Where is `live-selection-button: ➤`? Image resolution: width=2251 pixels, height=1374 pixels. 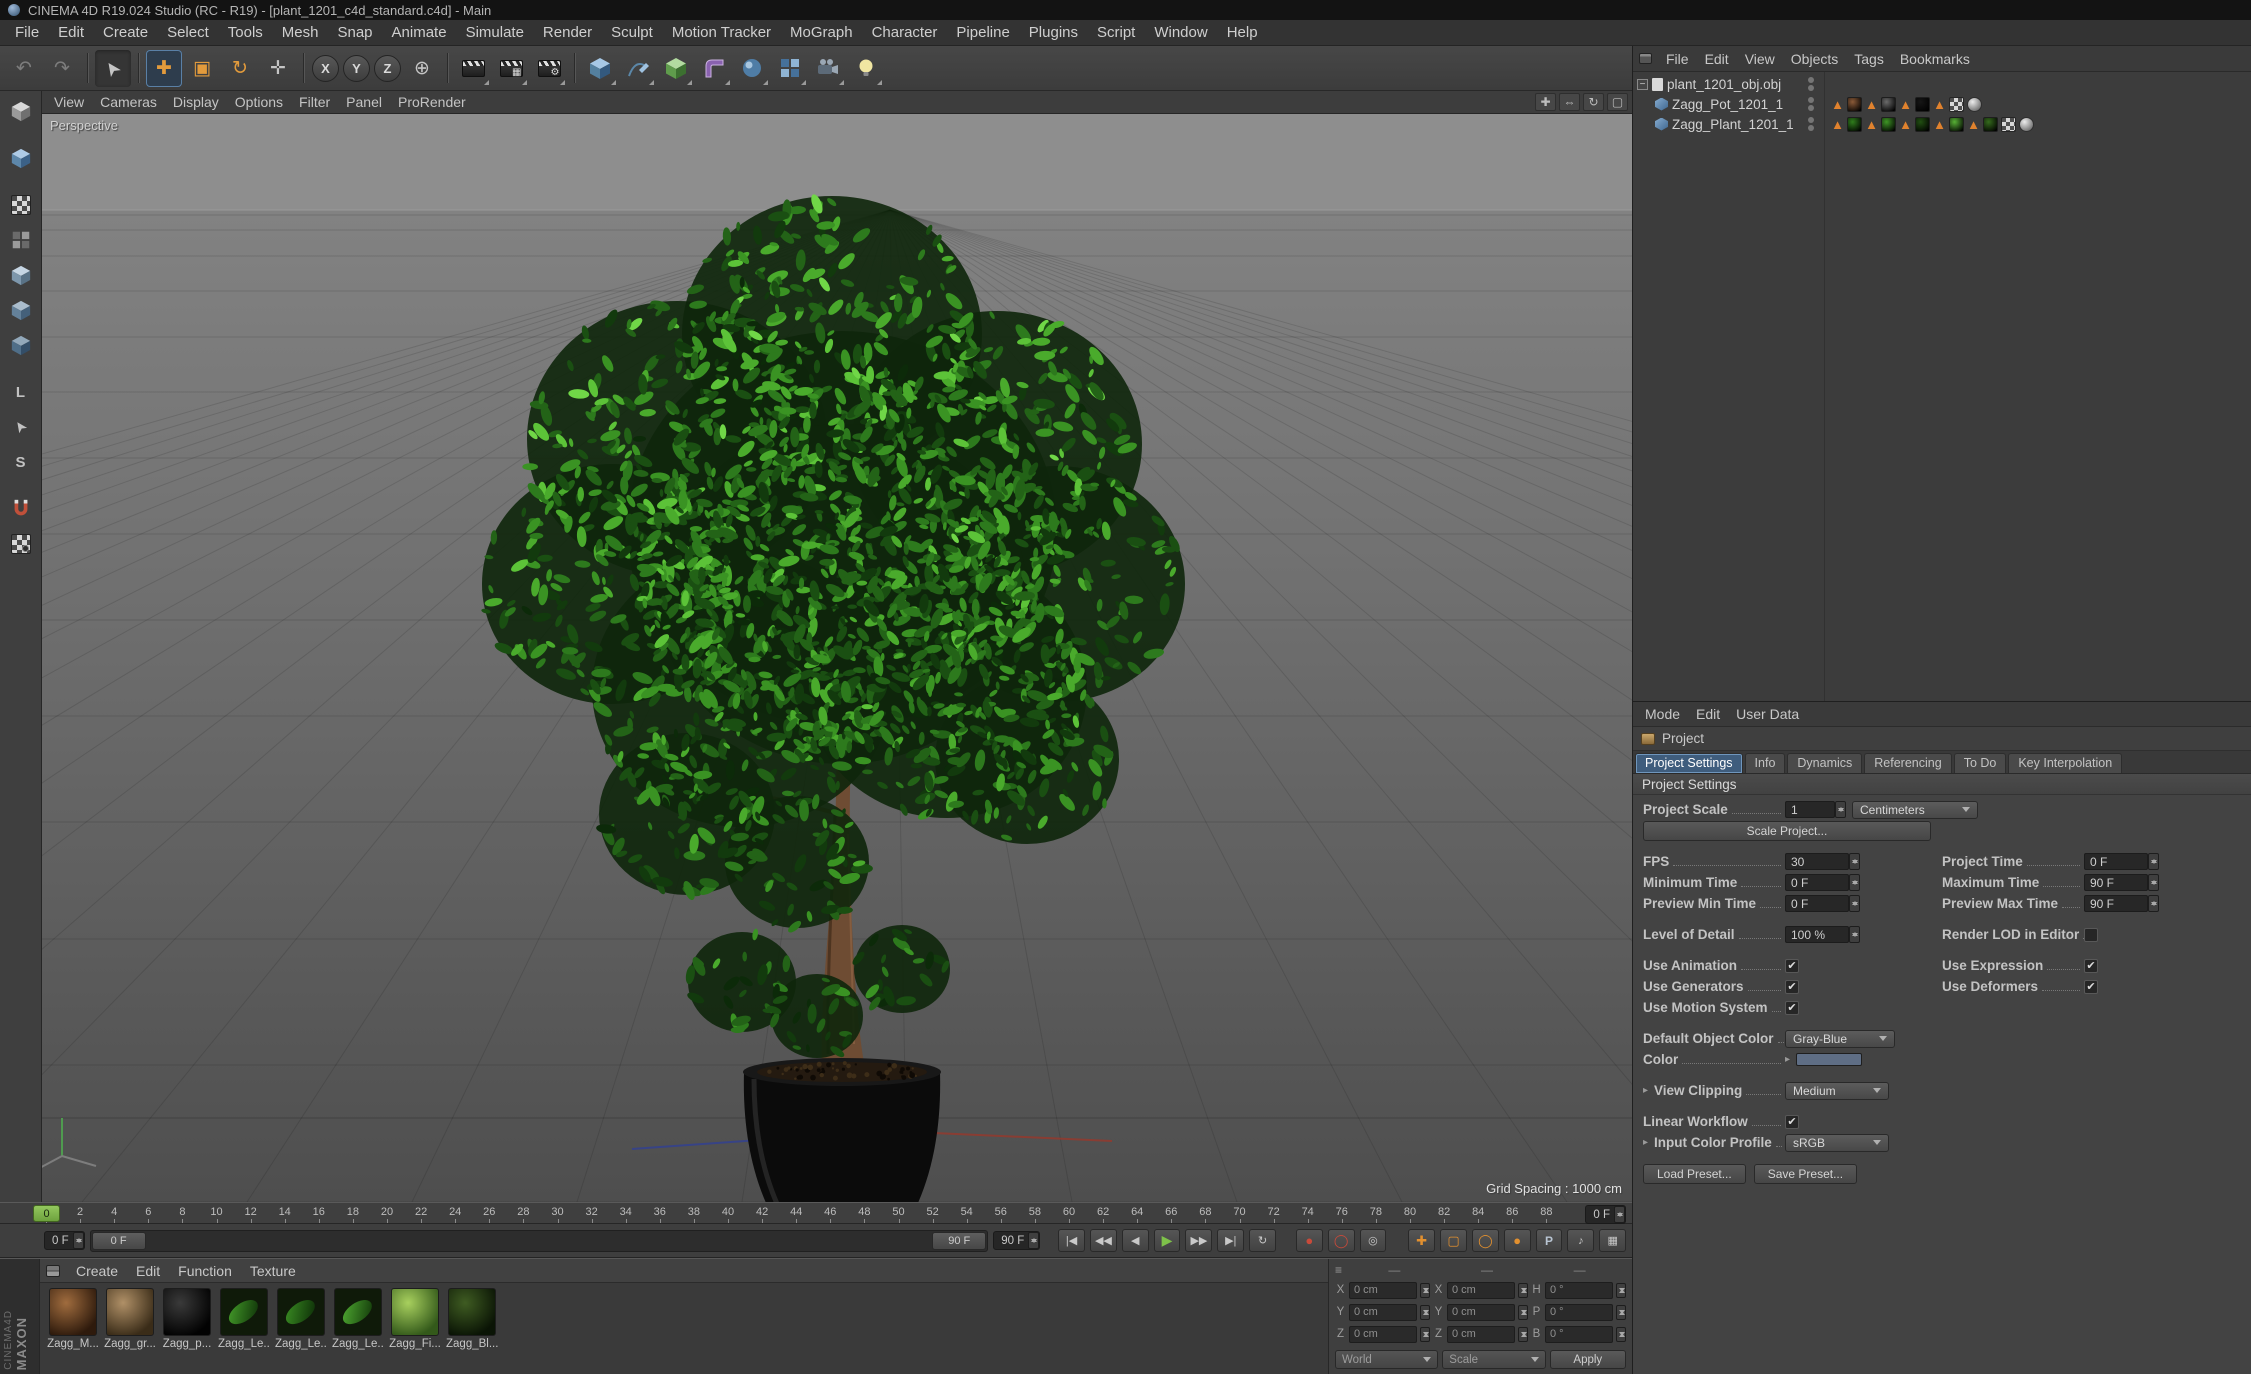 live-selection-button: ➤ is located at coordinates (113, 68).